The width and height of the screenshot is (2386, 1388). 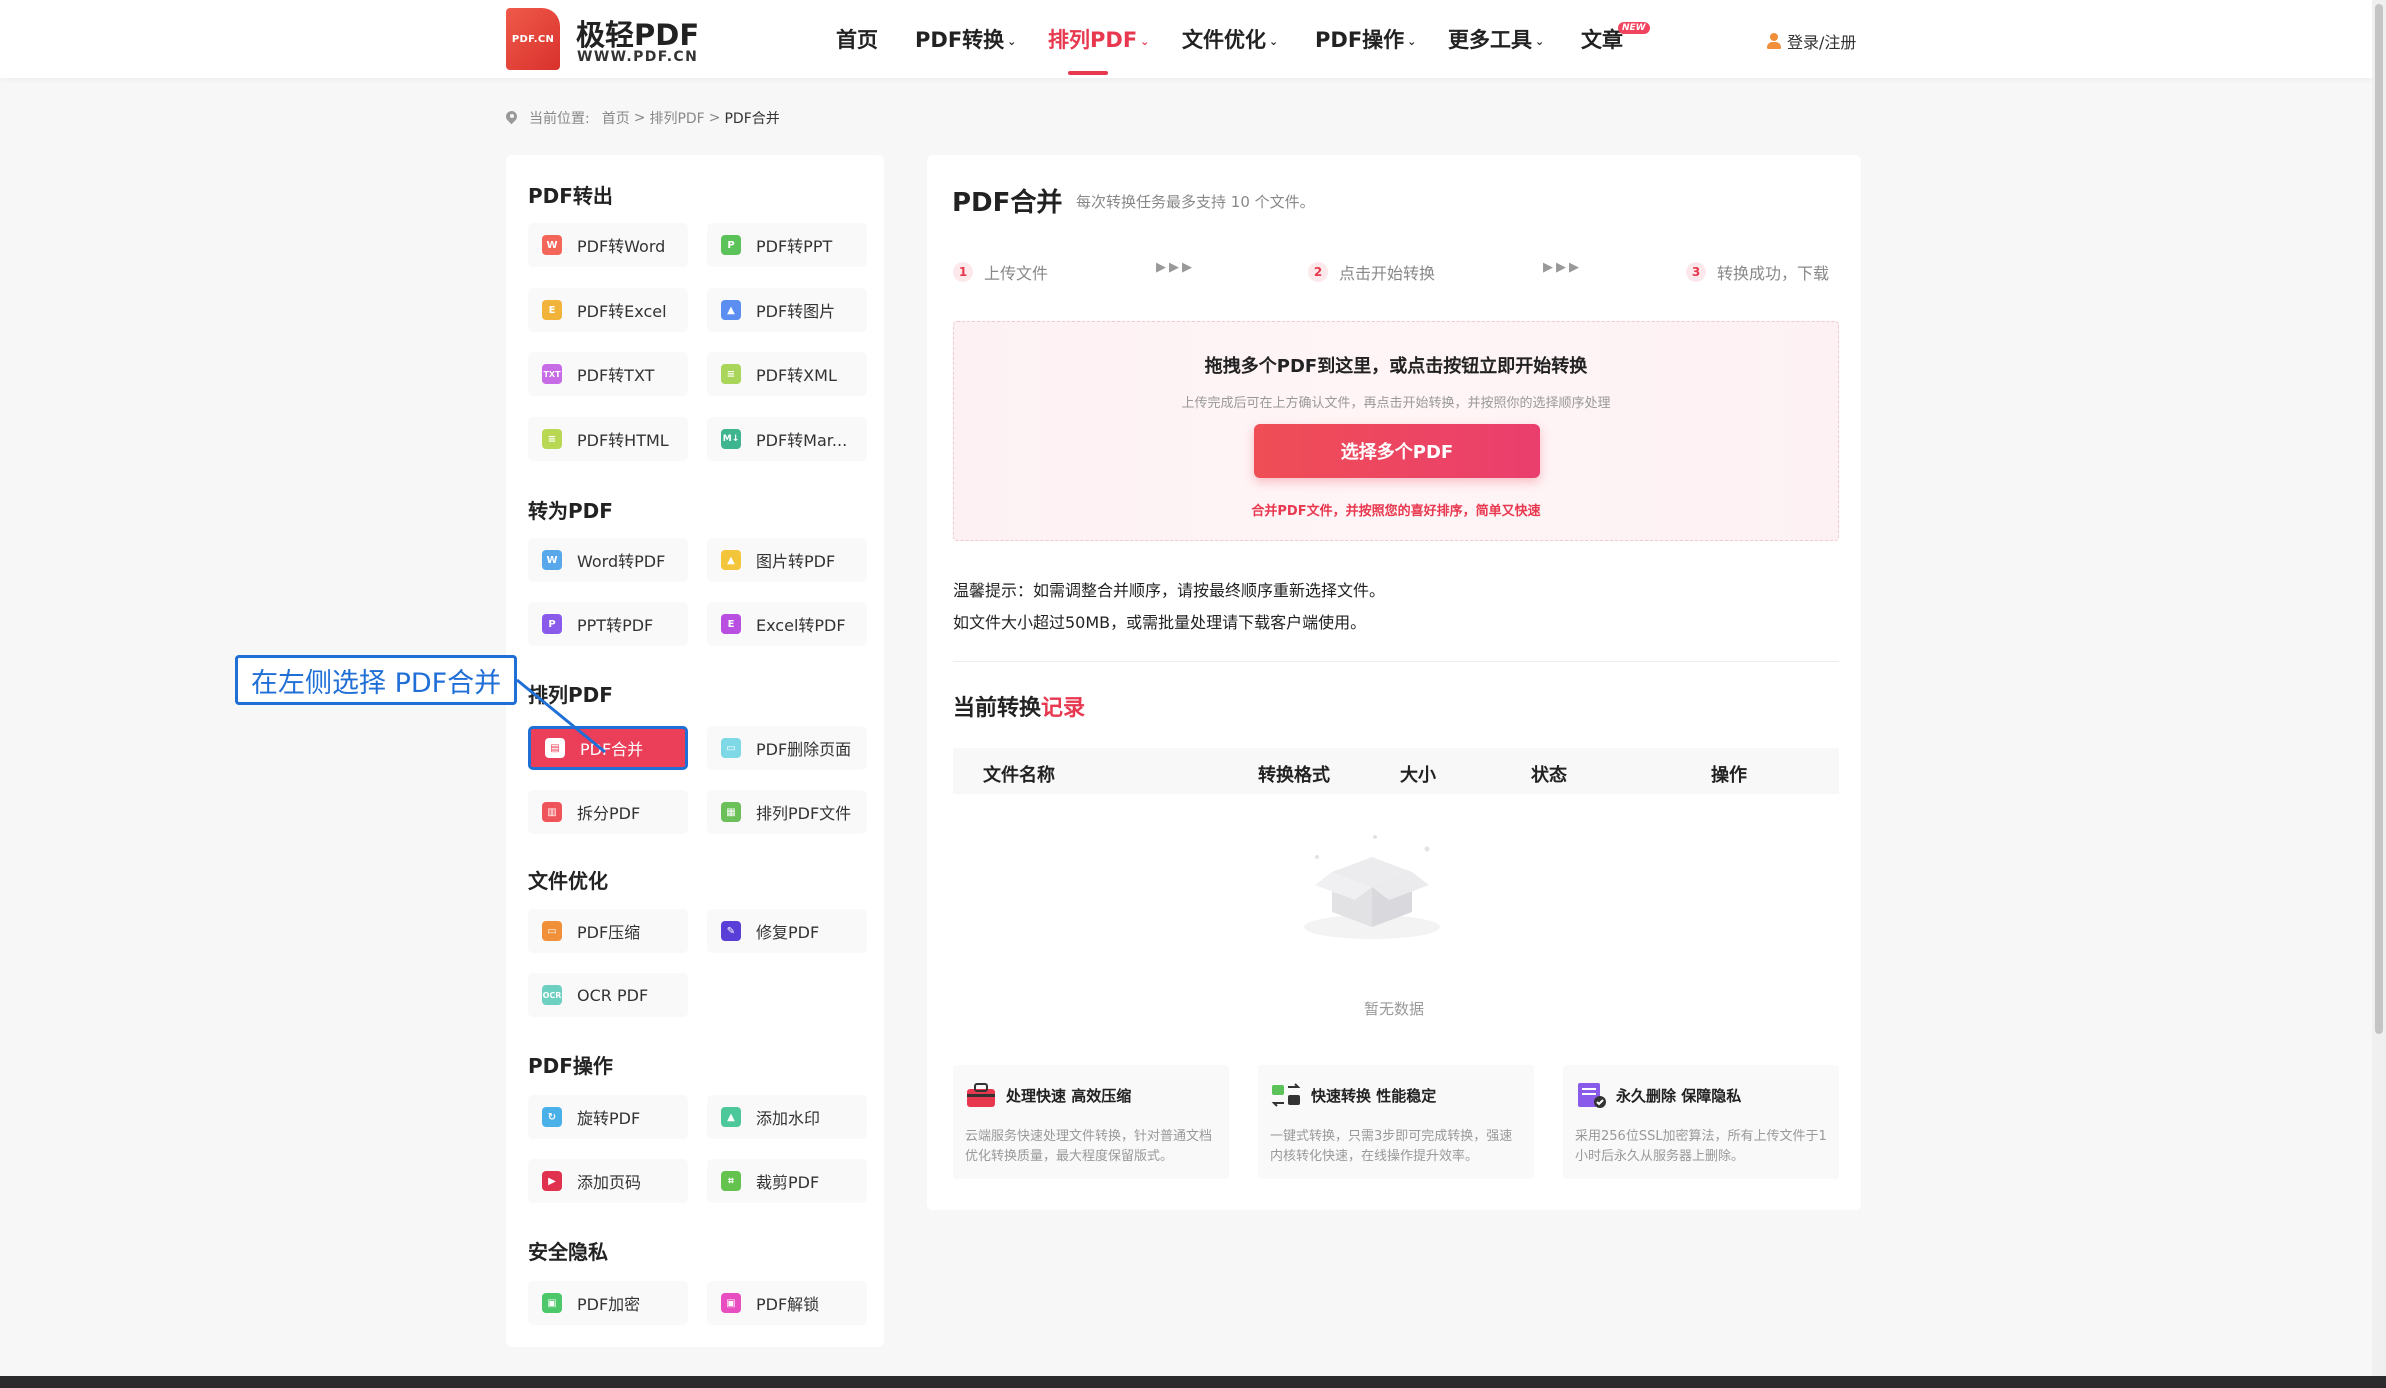 I want to click on tool-pdf-delete-pages: ▭ PDF删除页面, so click(x=787, y=748).